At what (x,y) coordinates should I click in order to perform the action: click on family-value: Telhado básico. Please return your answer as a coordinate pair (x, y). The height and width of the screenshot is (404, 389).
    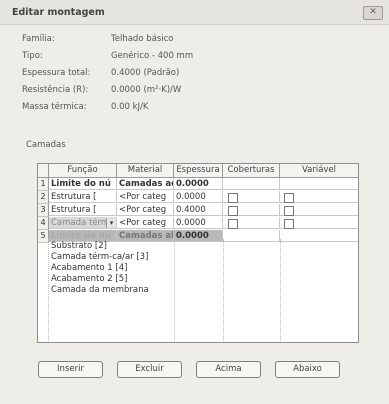
    Looking at the image, I should click on (142, 39).